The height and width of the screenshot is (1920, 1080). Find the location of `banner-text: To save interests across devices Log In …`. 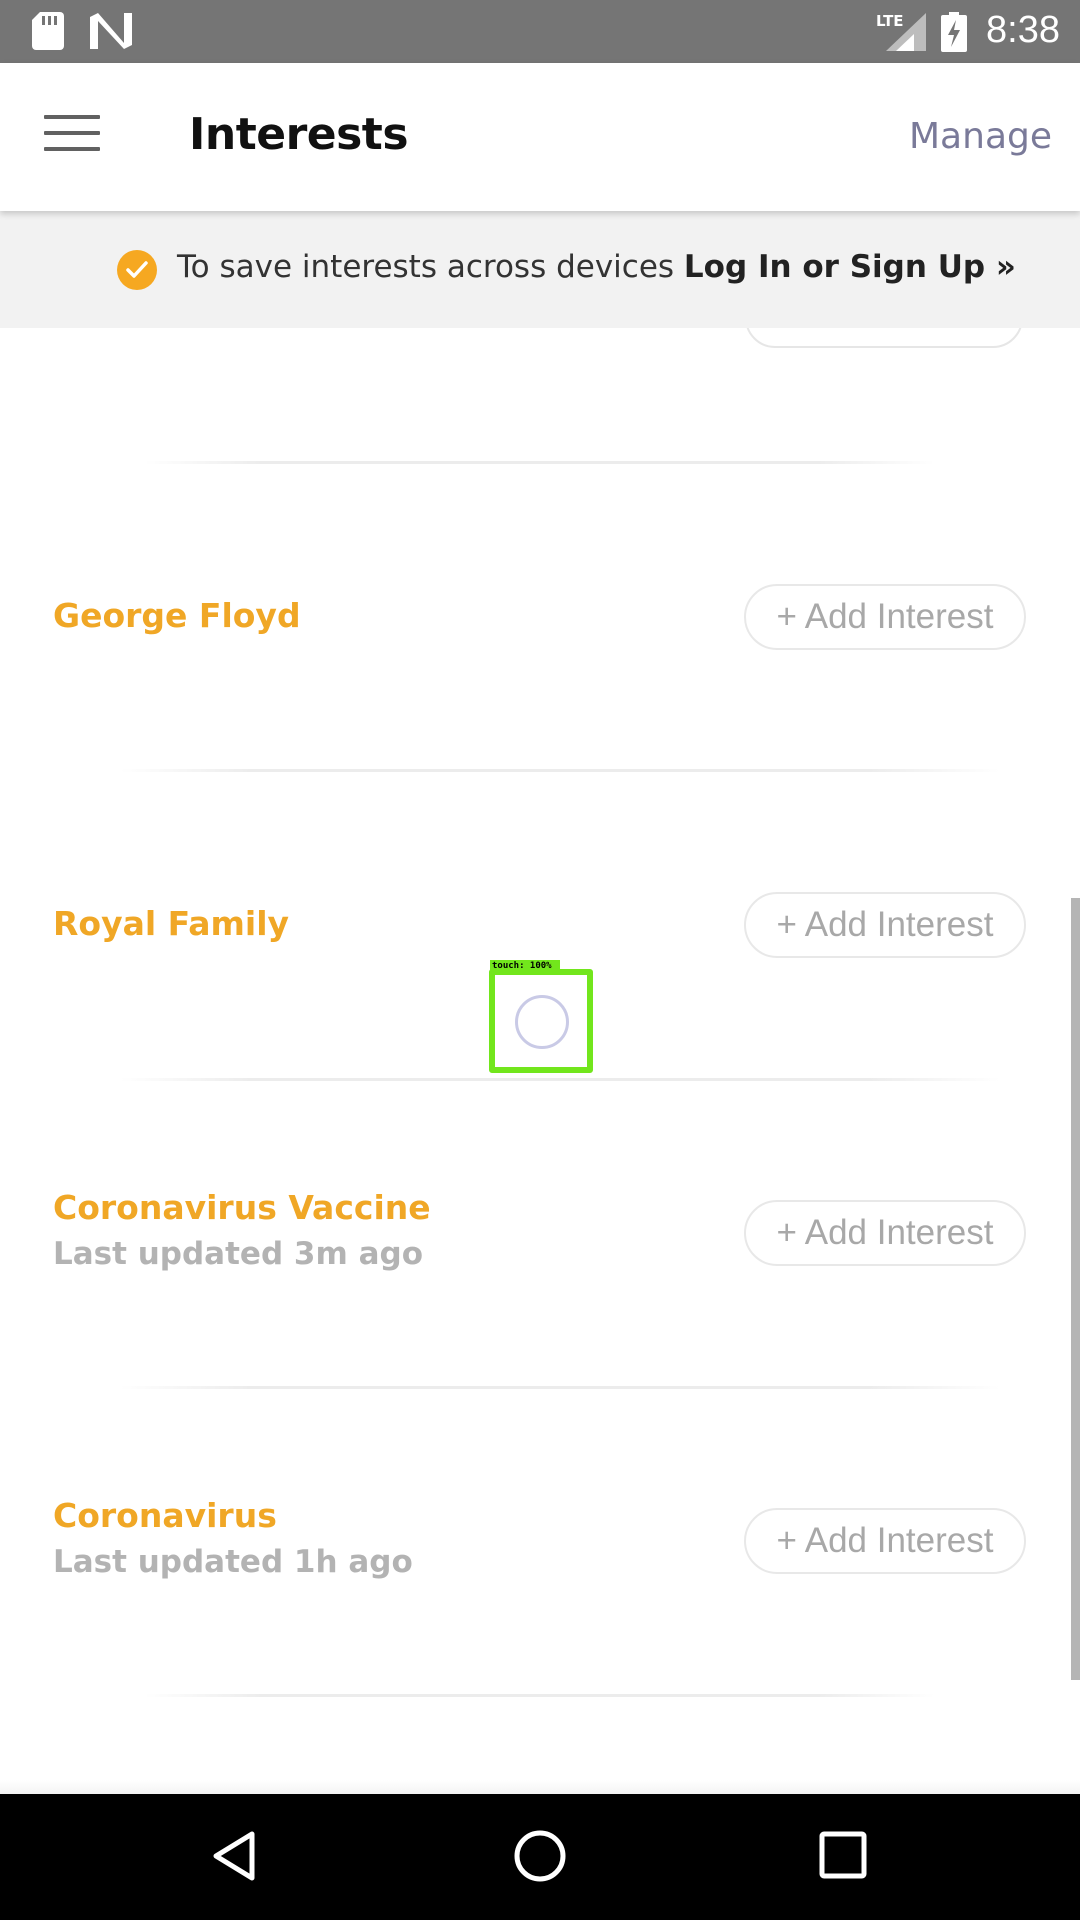

banner-text: To save interests across devices Log In … is located at coordinates (596, 267).